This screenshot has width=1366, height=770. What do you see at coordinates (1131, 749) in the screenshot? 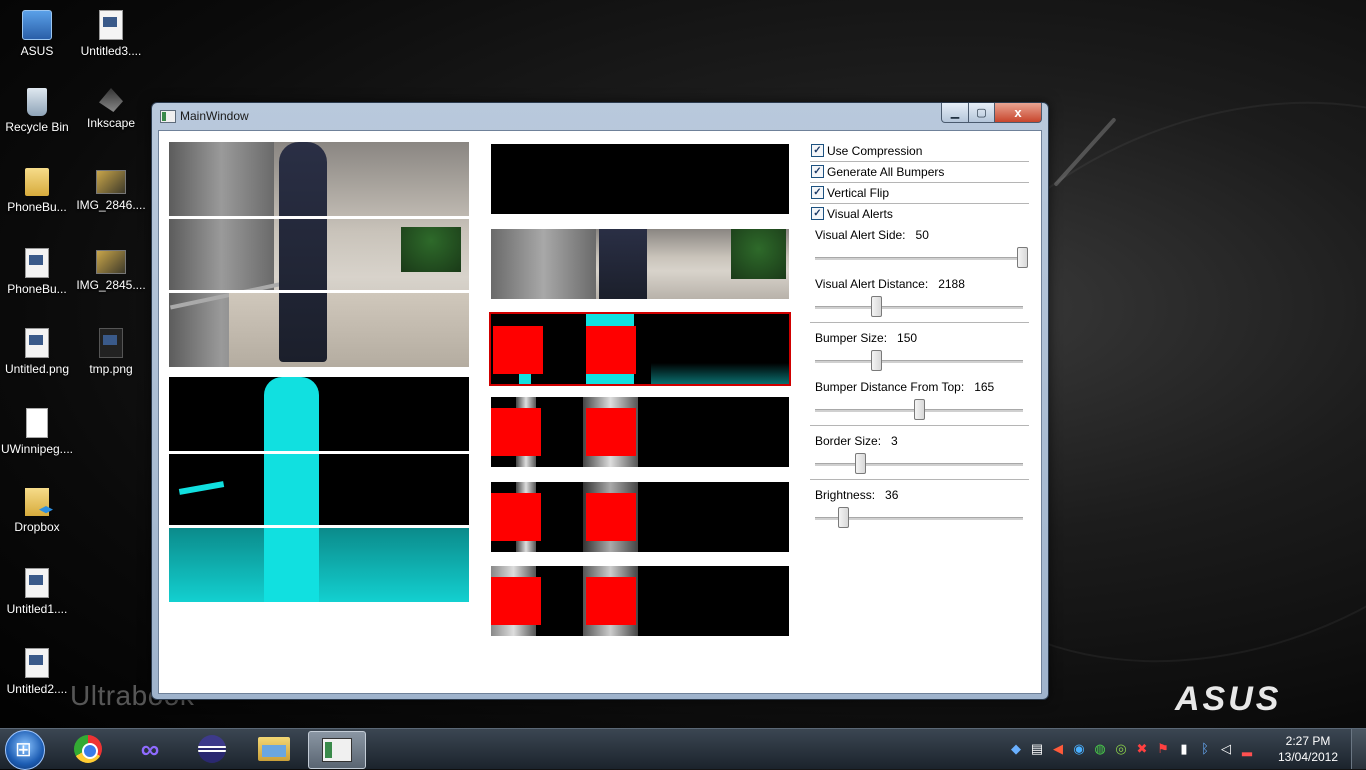
I see `system-tray: ◆ ▤ ◀ ◉ ◍ ◎ ✖ ⚑ ▮ ᛒ ◁ ▂` at bounding box center [1131, 749].